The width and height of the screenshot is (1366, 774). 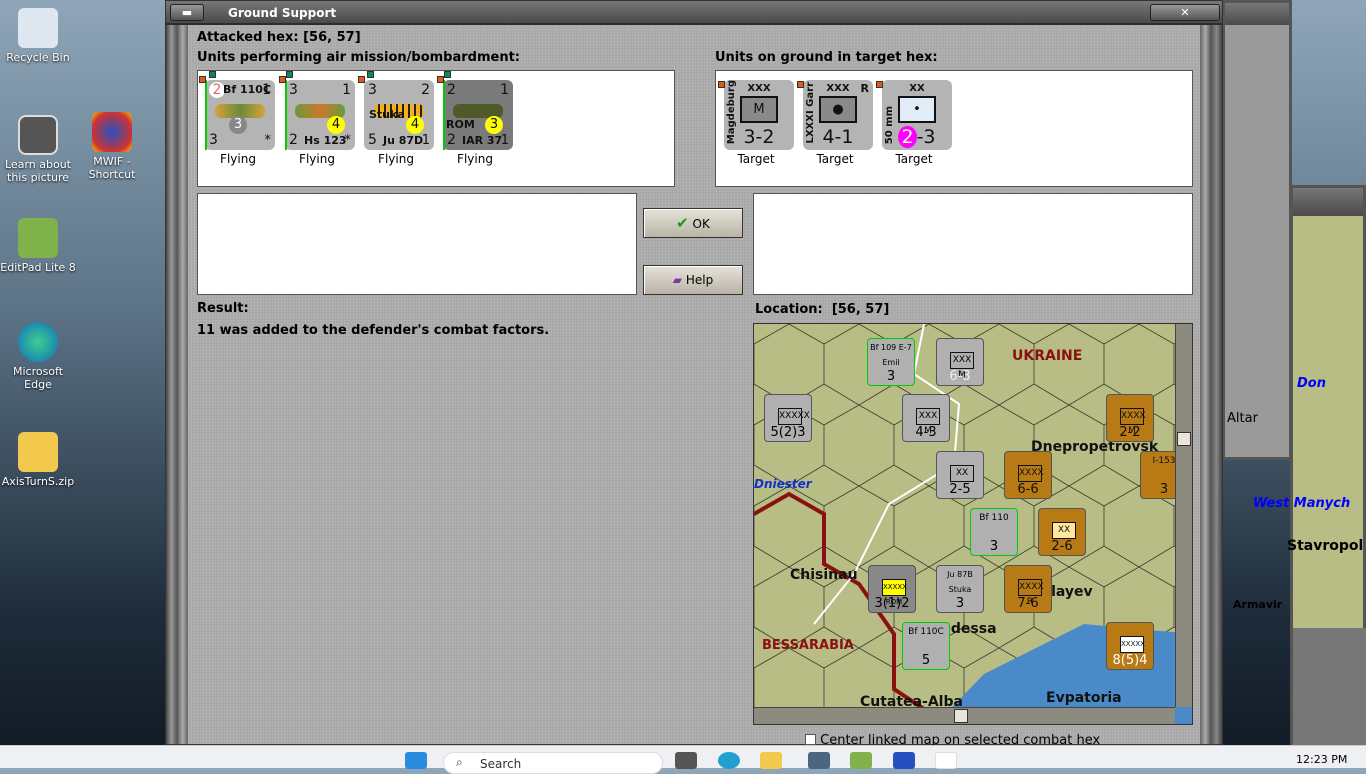 What do you see at coordinates (112, 132) in the screenshot?
I see `mwif-icon` at bounding box center [112, 132].